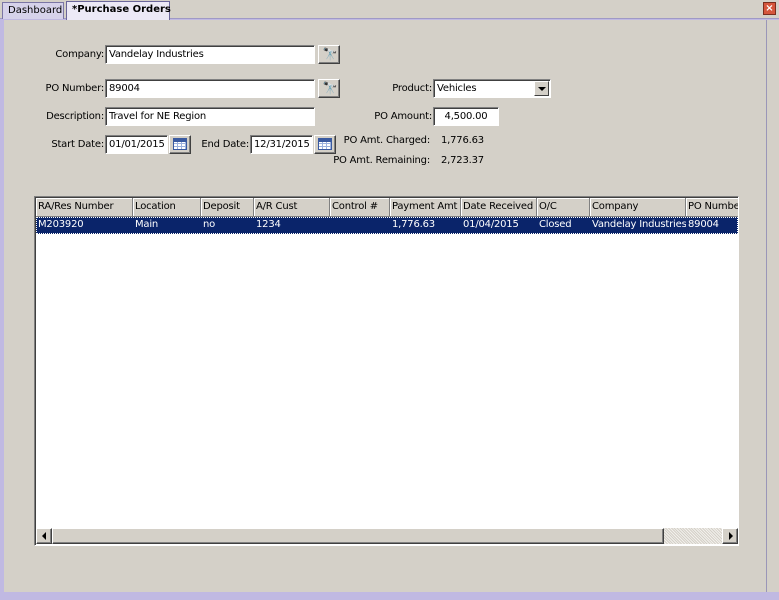 This screenshot has width=779, height=600. I want to click on product-label: Product:, so click(412, 88).